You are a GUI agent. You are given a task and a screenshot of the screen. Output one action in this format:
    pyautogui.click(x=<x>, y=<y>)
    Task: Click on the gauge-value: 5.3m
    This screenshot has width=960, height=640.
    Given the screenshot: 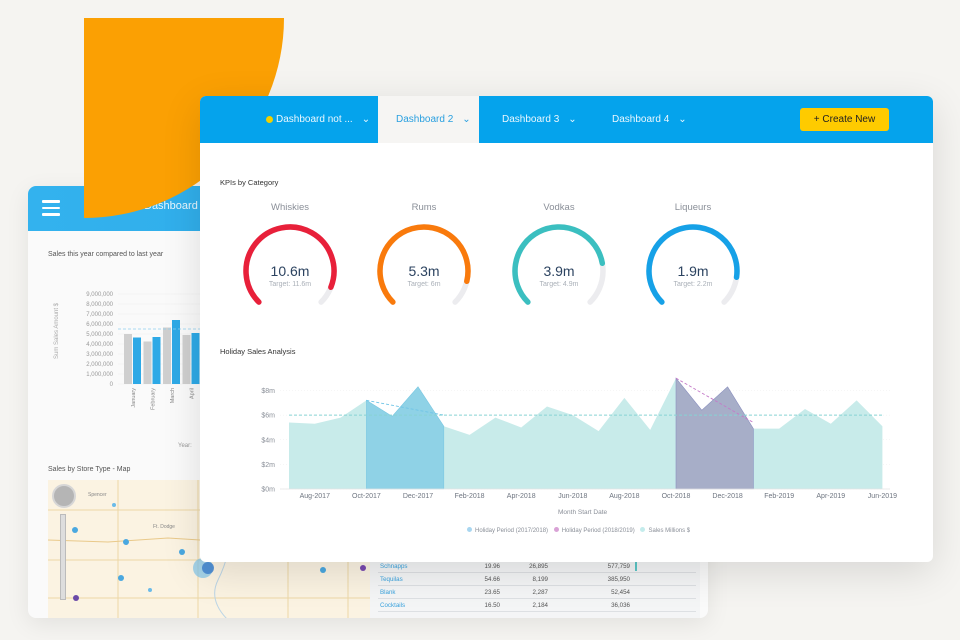 What is the action you would take?
    pyautogui.click(x=424, y=271)
    